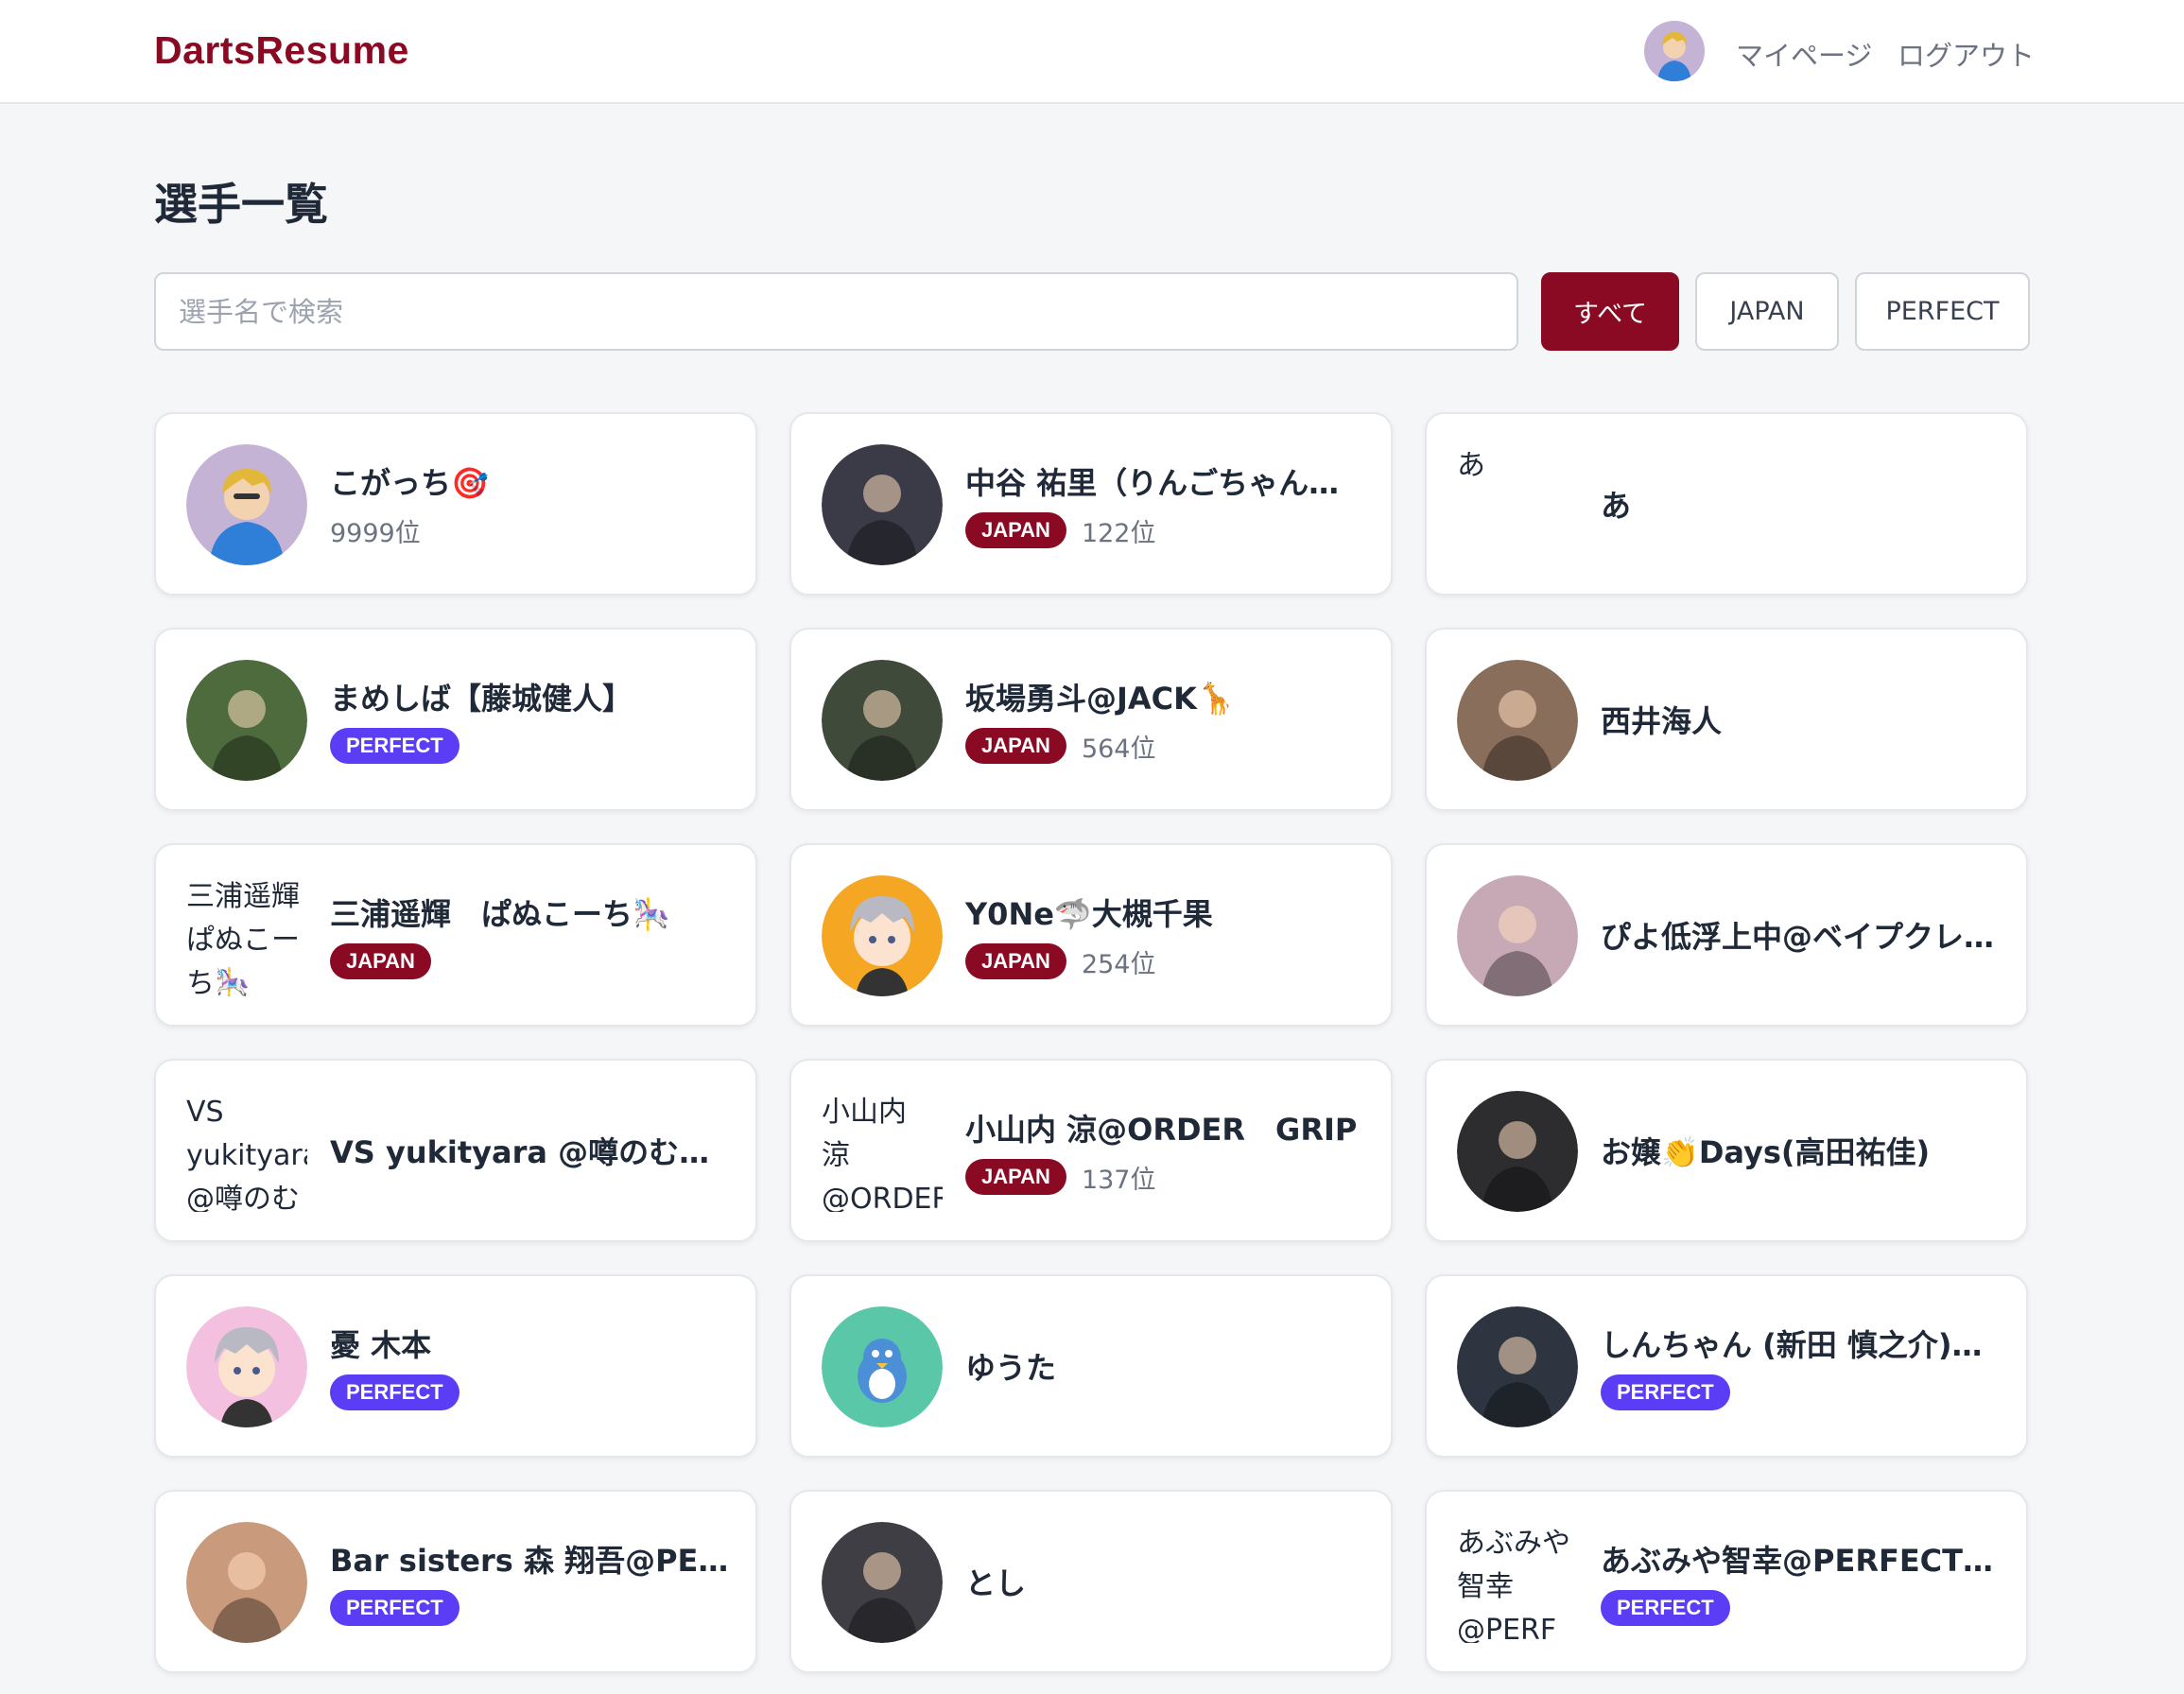  What do you see at coordinates (1804, 504) in the screenshot?
I see `player-info: あ` at bounding box center [1804, 504].